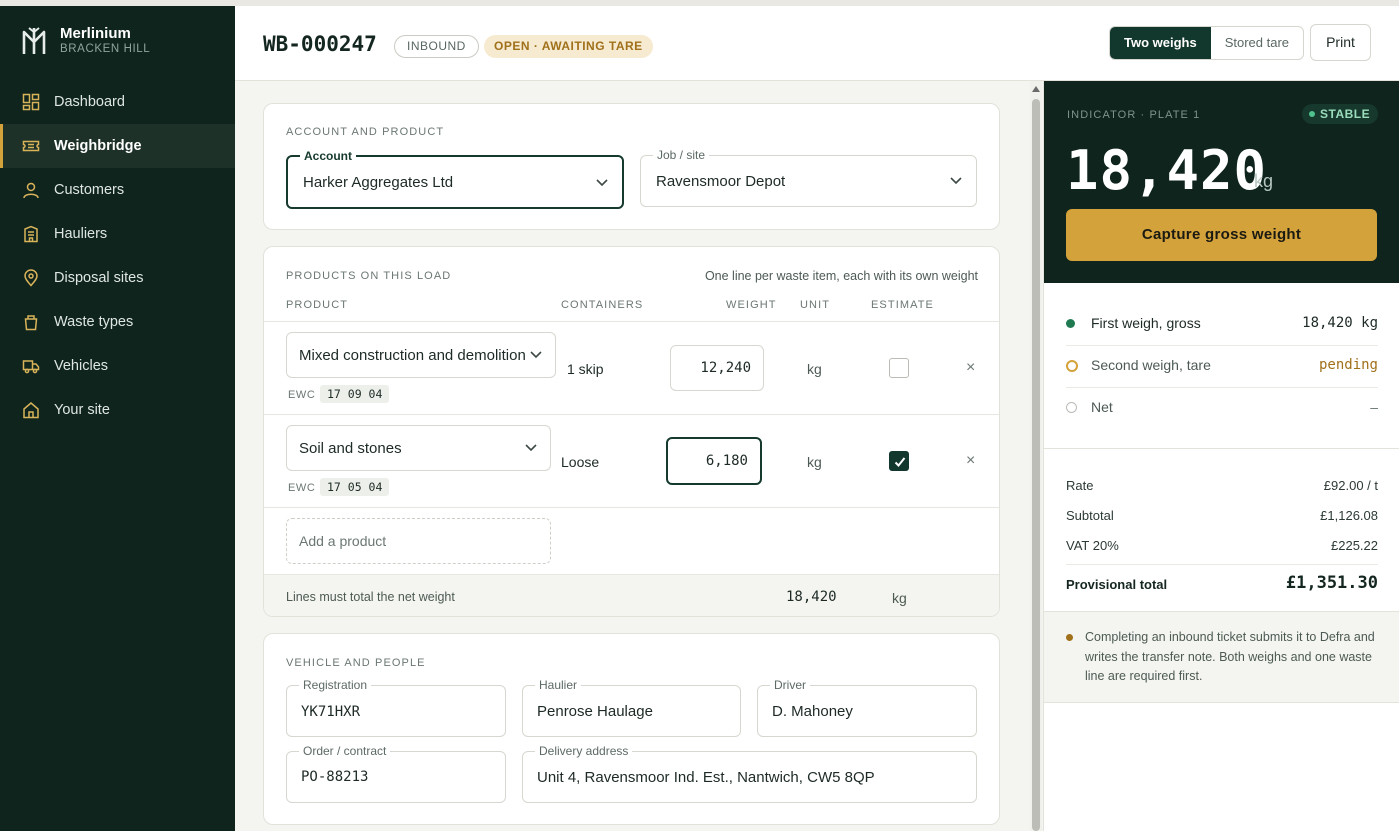 Image resolution: width=1399 pixels, height=831 pixels. I want to click on job-site-select: Job / site Ravensmoor Depot, so click(808, 177).